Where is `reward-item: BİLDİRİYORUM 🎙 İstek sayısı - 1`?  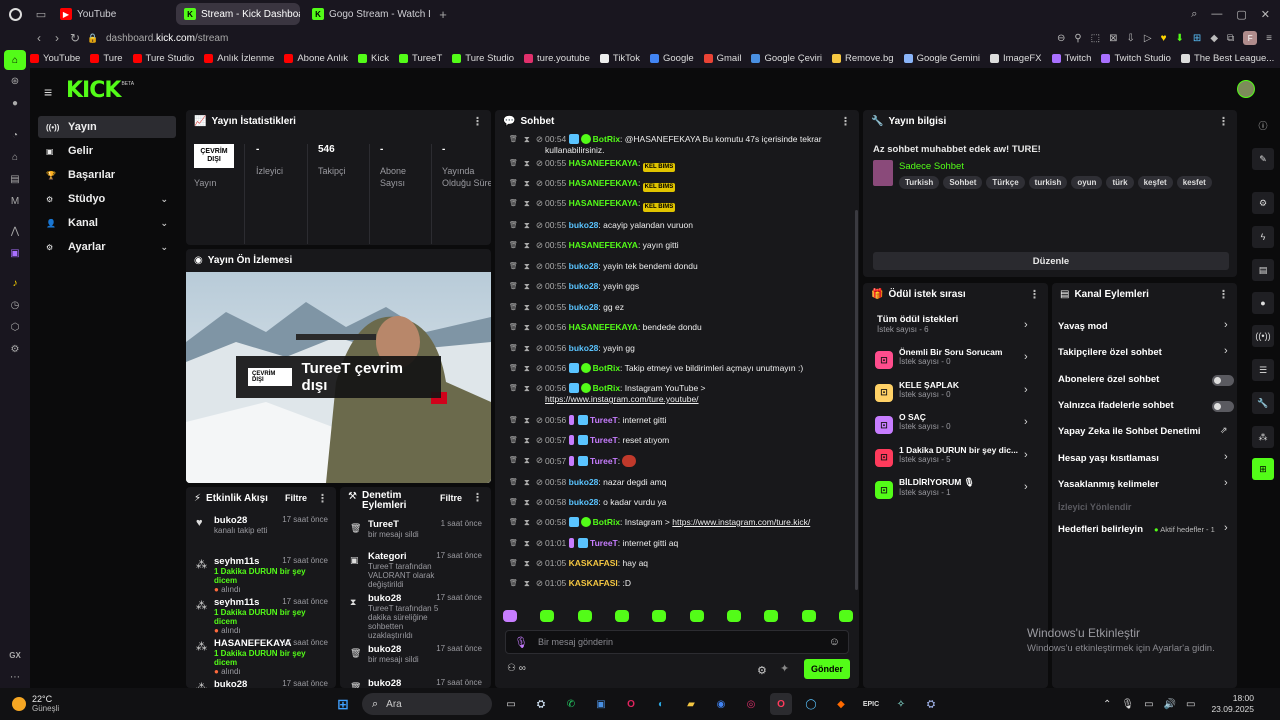
reward-item: BİLDİRİYORUM 🎙 İstek sayısı - 1 is located at coordinates (960, 487).